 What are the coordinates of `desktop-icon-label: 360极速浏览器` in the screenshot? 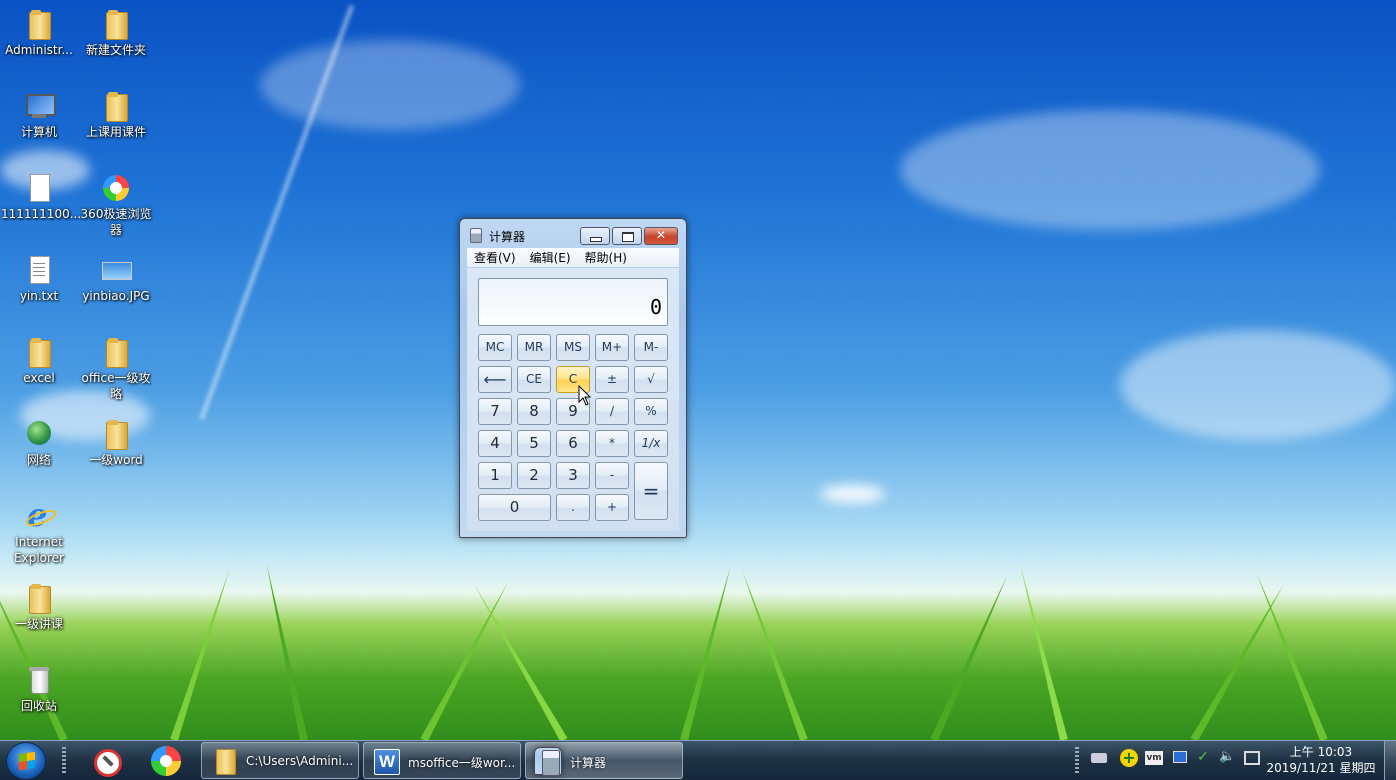 It's located at (116, 222).